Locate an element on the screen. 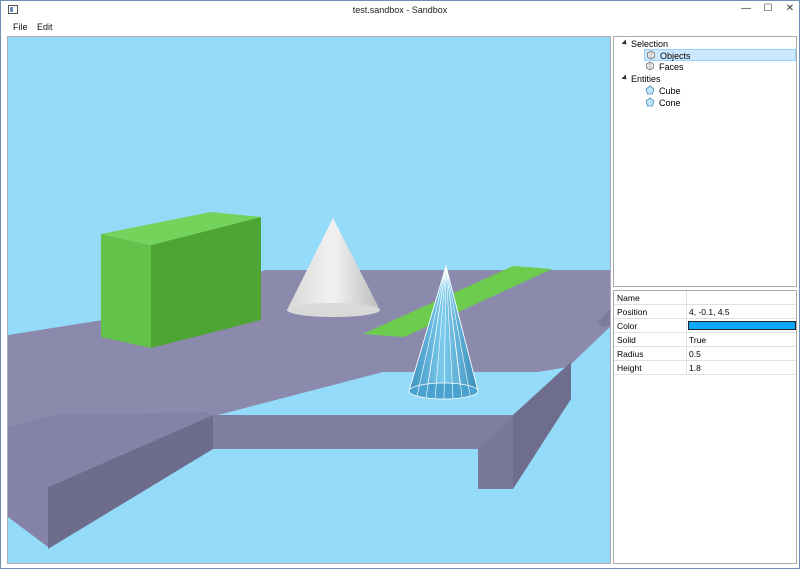  maximize-button: ☐ is located at coordinates (768, 10).